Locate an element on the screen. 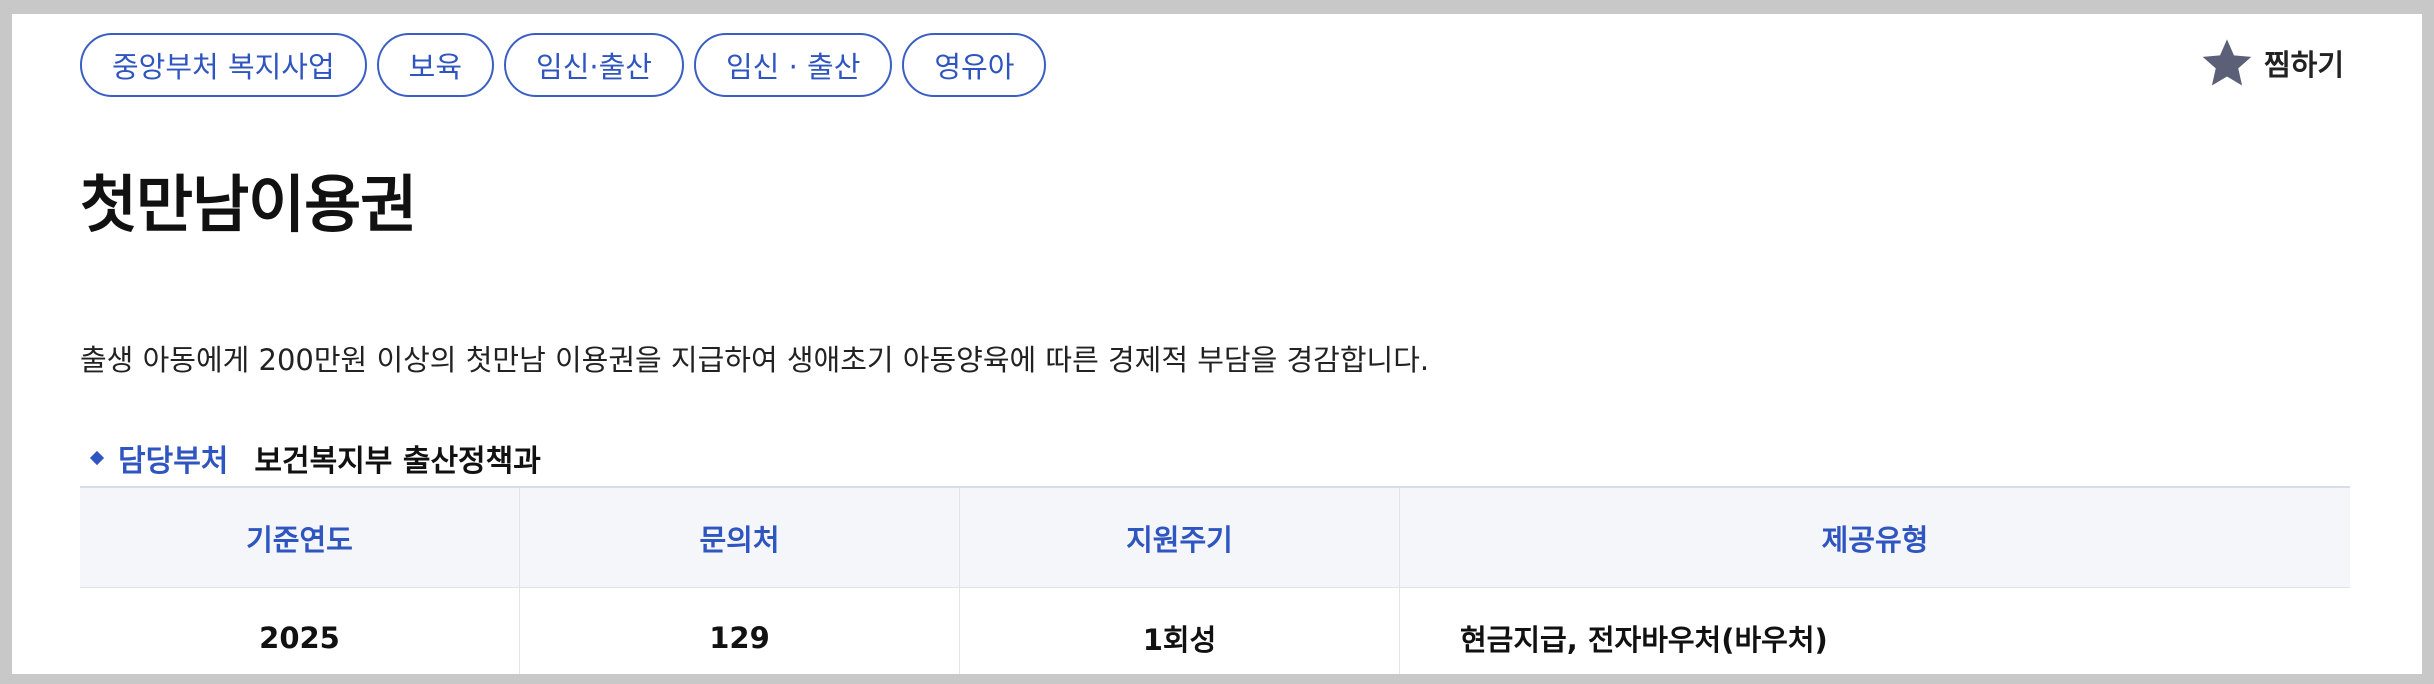 The image size is (2434, 684). table-row: 2025 129 1회성 현금지급, 전자바우처(바우처) is located at coordinates (1215, 631).